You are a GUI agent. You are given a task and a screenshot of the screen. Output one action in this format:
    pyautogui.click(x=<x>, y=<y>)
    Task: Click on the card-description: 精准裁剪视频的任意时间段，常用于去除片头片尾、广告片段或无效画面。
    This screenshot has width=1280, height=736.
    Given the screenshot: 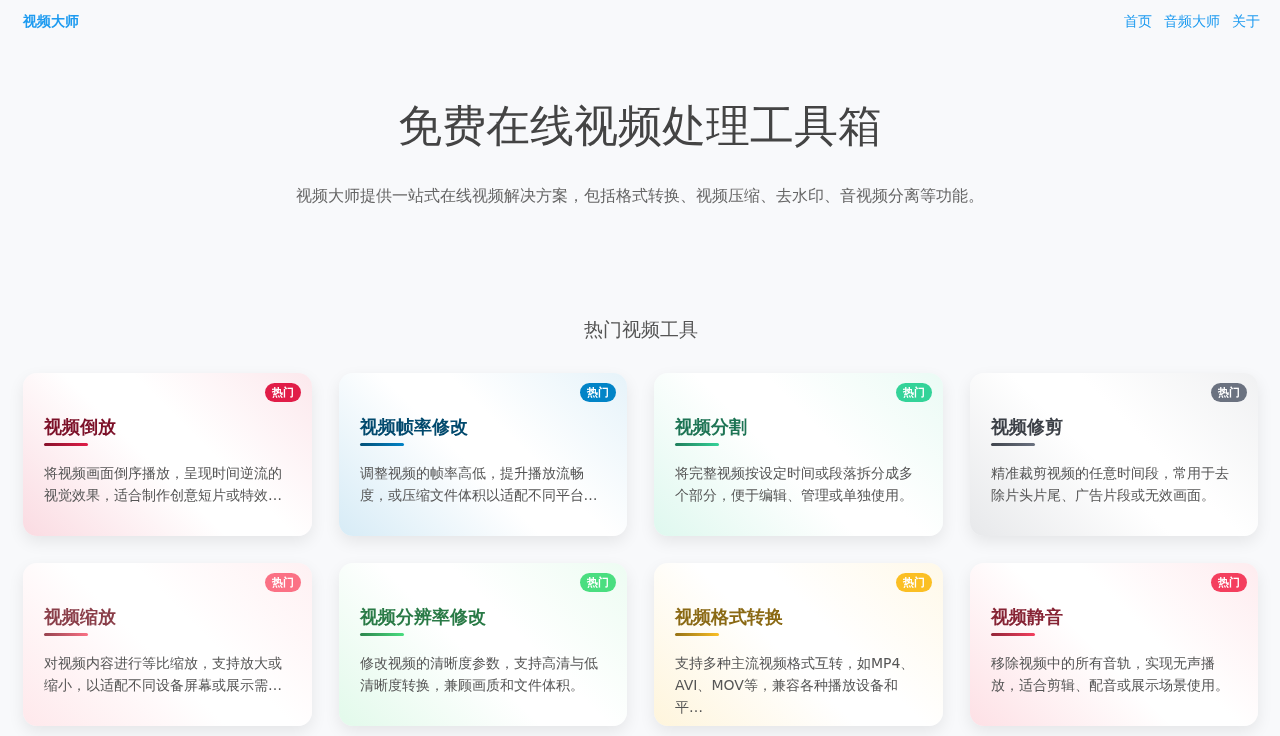 What is the action you would take?
    pyautogui.click(x=1110, y=484)
    